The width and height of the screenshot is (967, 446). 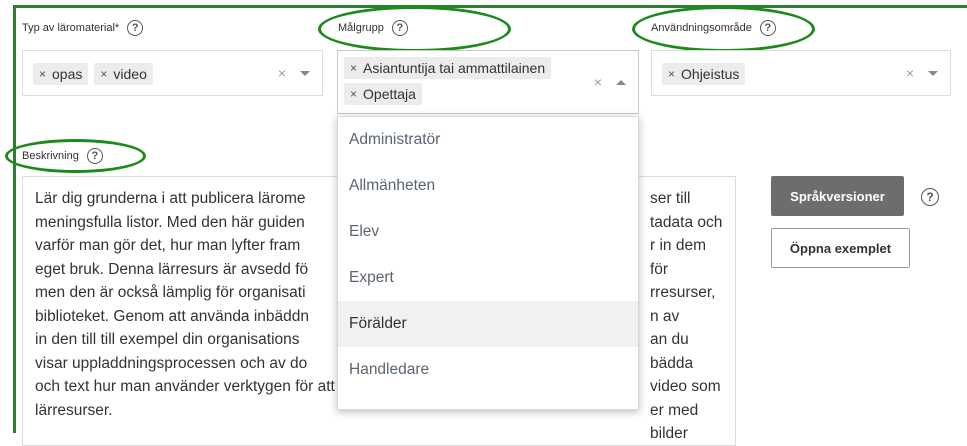 I want to click on dropdown-option: Allmänheten, so click(x=488, y=186).